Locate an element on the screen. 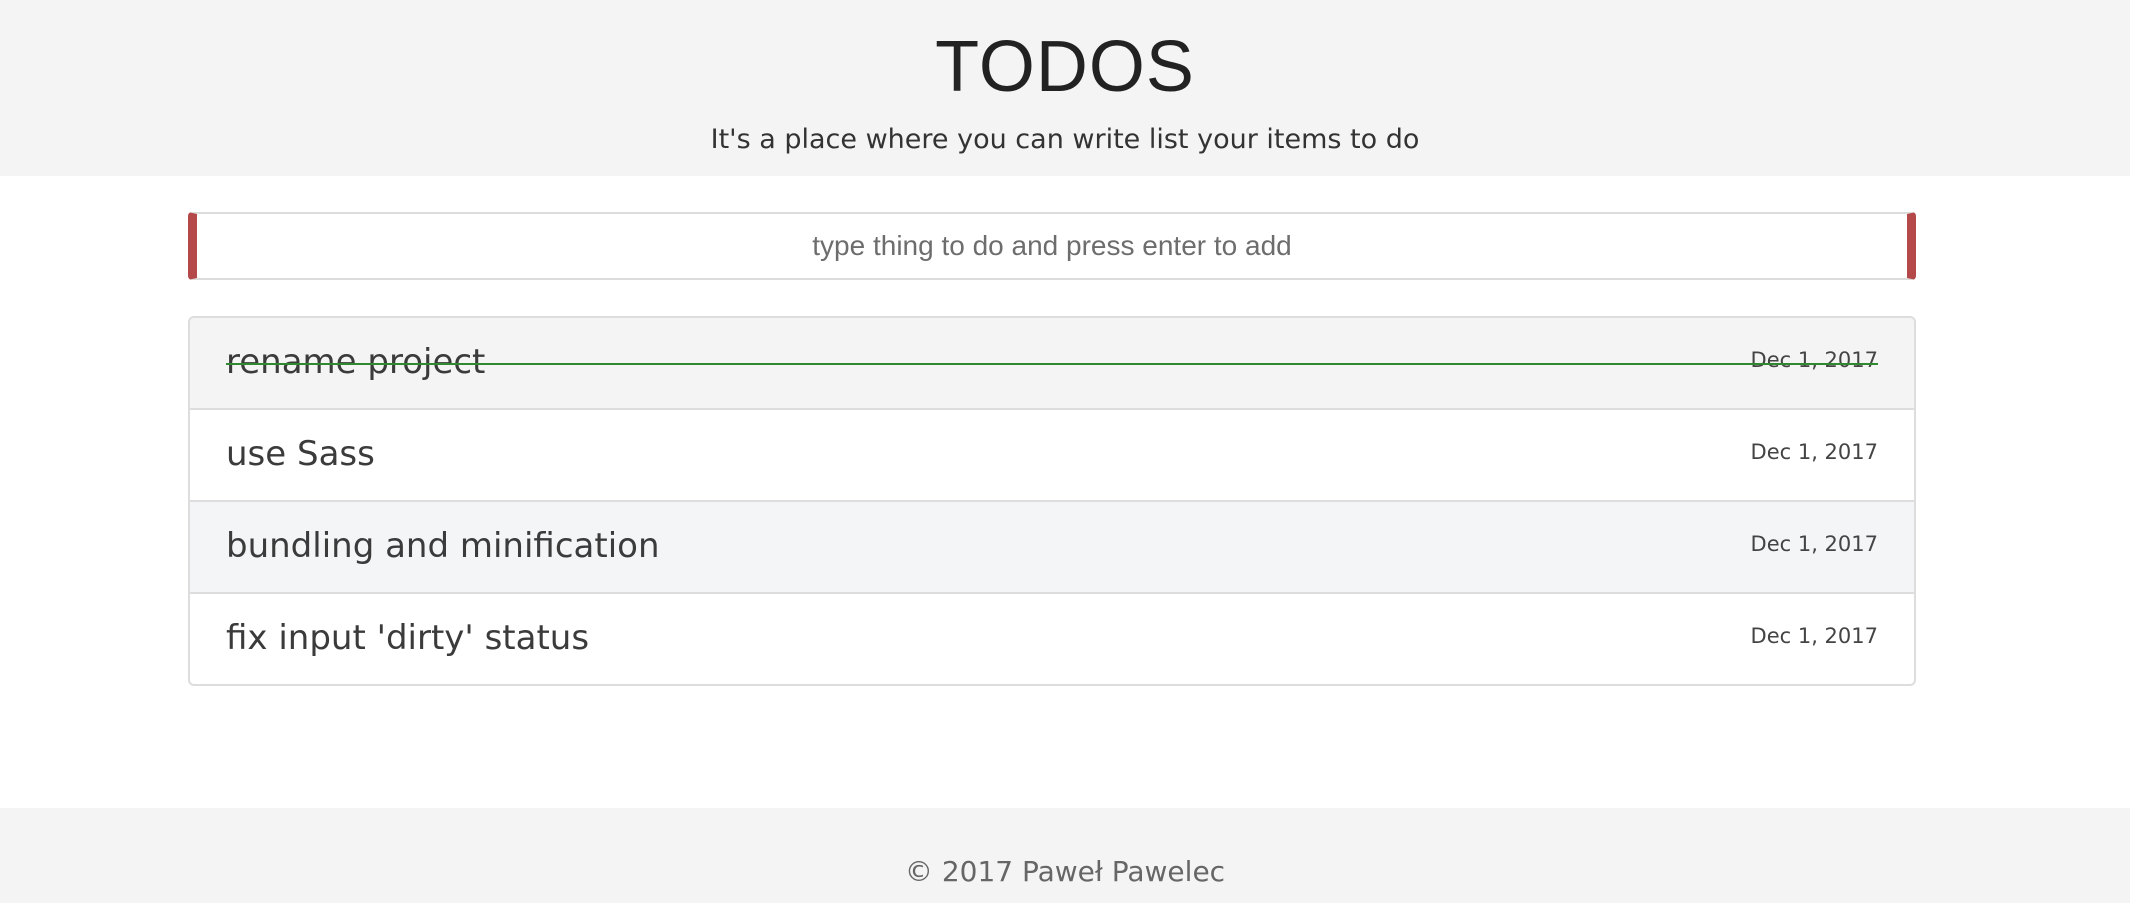 The image size is (2130, 903). todo-item: fix input 'dirty' status Dec 1, 2017 is located at coordinates (1052, 639).